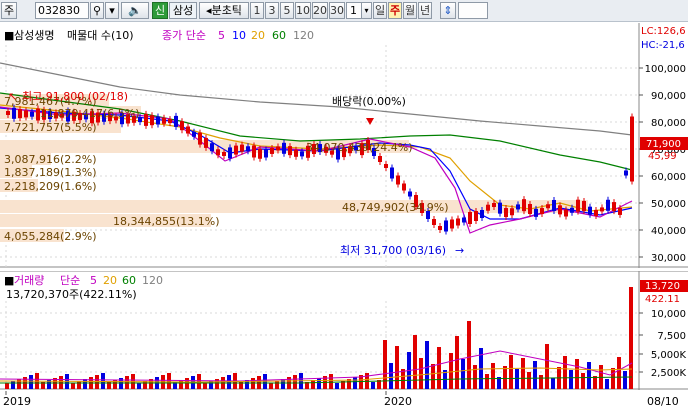  Describe the element at coordinates (97, 10) in the screenshot. I see `search-icon: ⚲` at that location.